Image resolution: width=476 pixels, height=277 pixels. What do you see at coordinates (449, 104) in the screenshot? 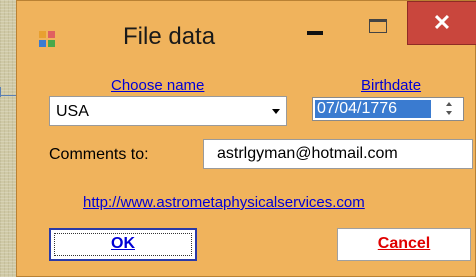
I see `spin-up-icon` at bounding box center [449, 104].